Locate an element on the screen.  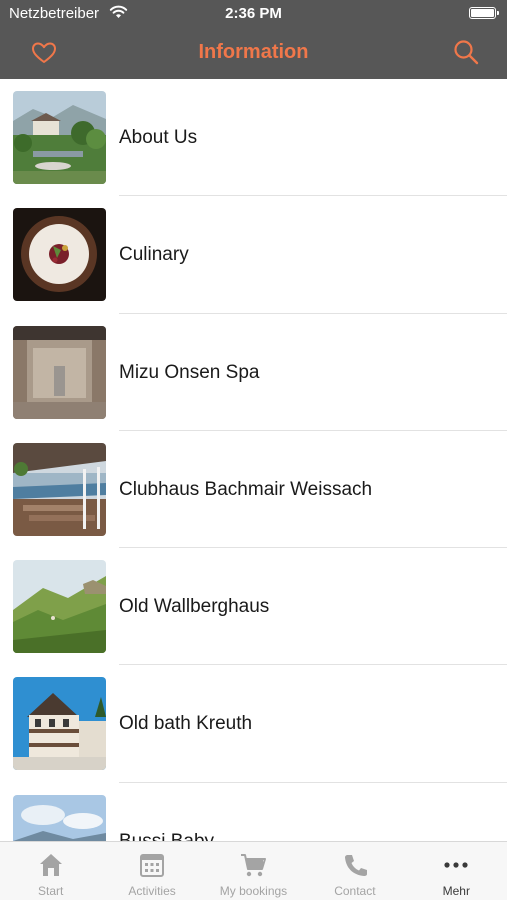
culinary-thumbnail is located at coordinates (59, 255).